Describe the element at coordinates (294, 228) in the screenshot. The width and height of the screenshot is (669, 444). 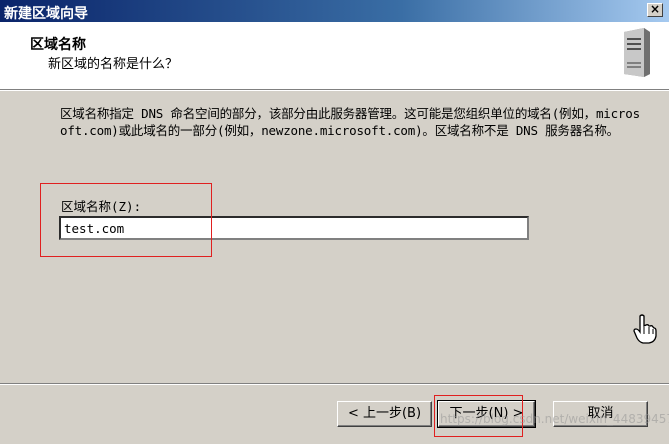
I see `zone-name-input` at that location.